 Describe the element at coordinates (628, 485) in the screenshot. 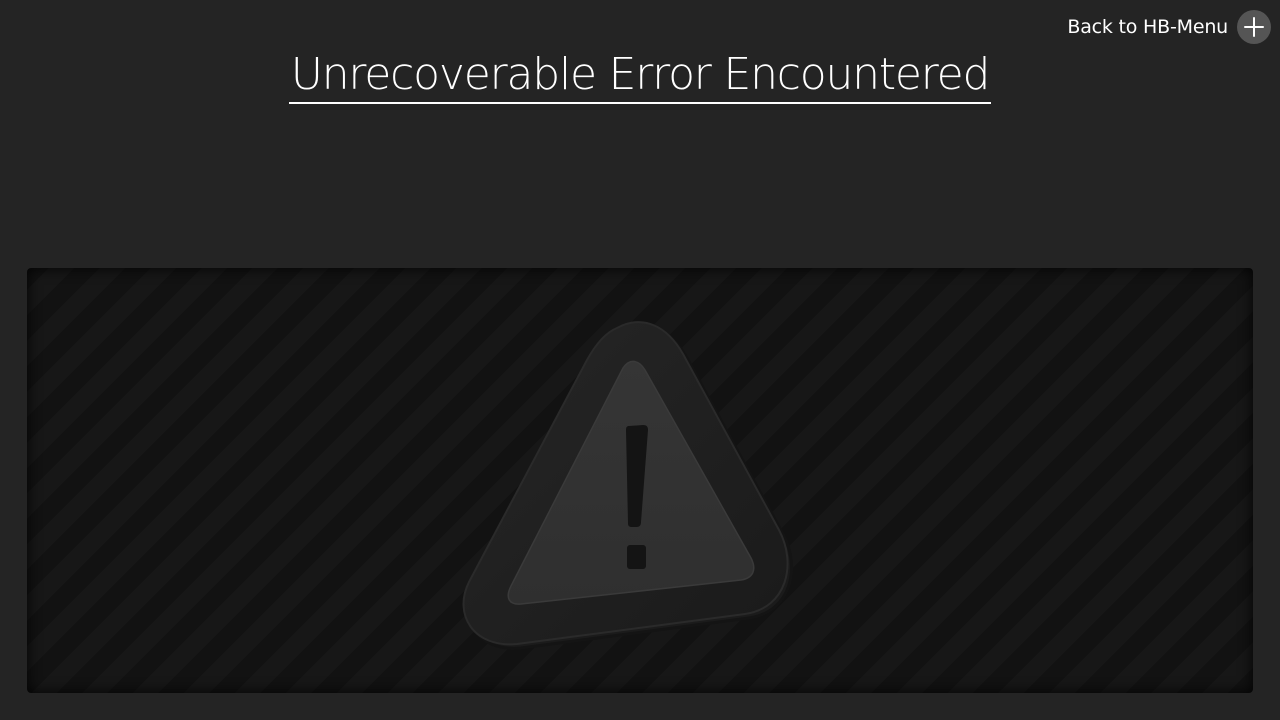

I see `warning-triangle-icon` at that location.